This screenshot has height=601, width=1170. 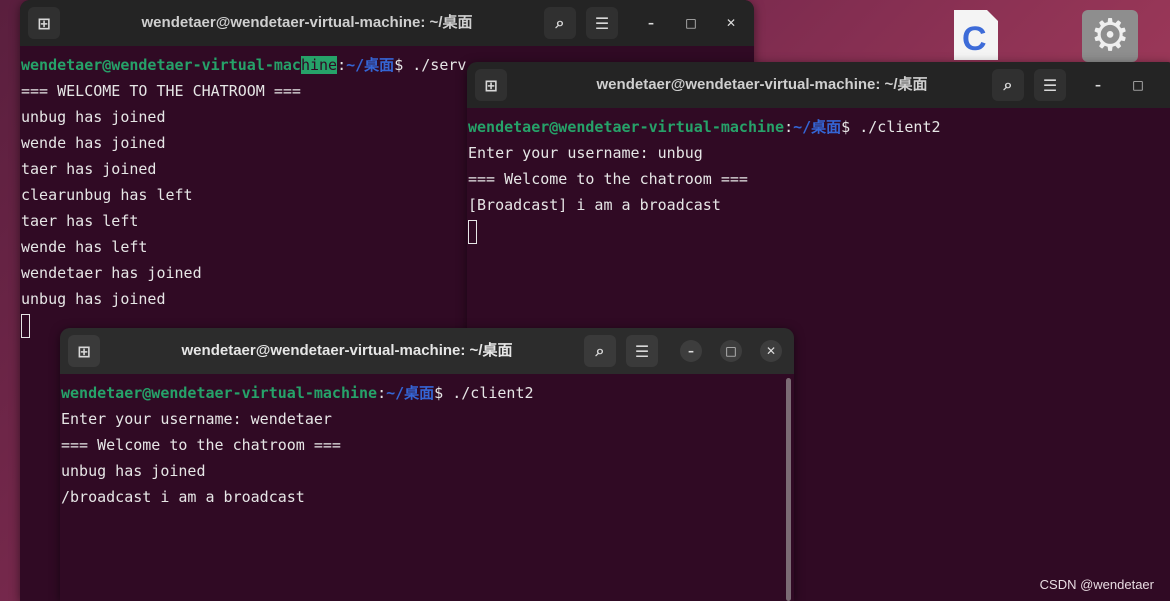 I want to click on c-letter-glyph: C, so click(x=974, y=39).